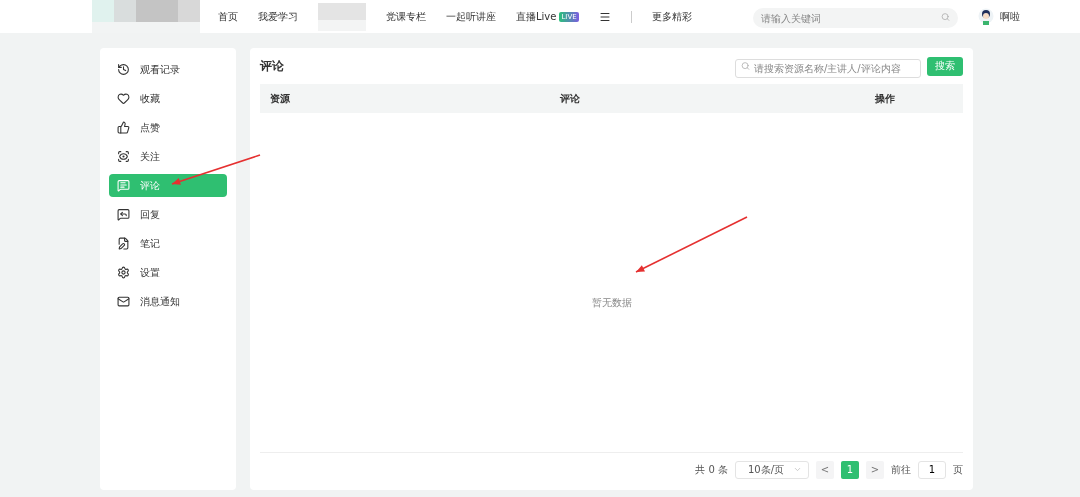  I want to click on sidebar-item: 收藏, so click(168, 98).